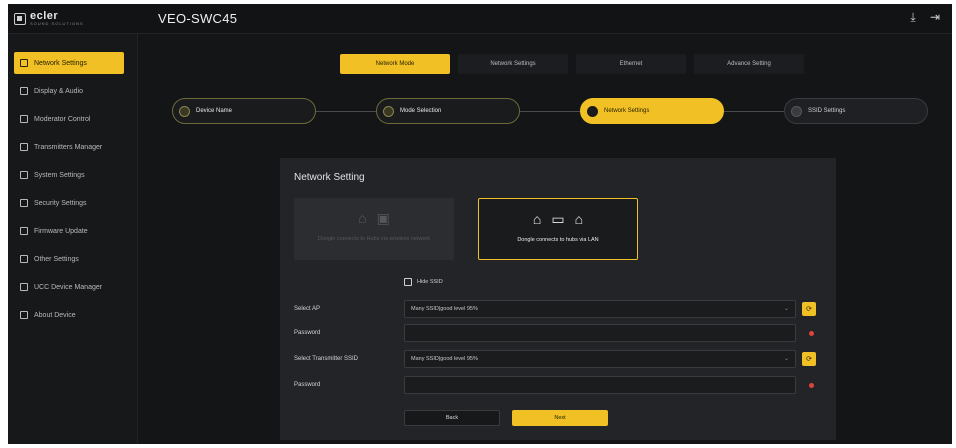 The width and height of the screenshot is (956, 448). What do you see at coordinates (307, 385) in the screenshot?
I see `transmitter-password-label: Password` at bounding box center [307, 385].